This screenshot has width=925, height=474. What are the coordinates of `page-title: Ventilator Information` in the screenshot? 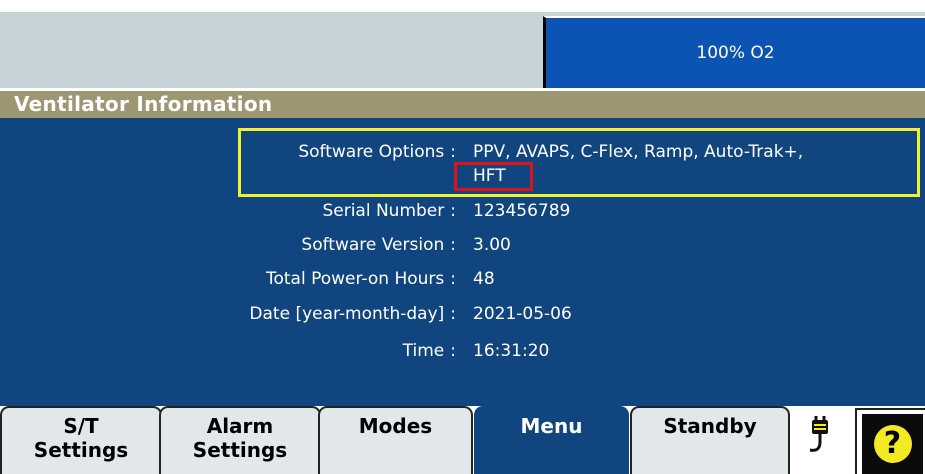 It's located at (462, 104).